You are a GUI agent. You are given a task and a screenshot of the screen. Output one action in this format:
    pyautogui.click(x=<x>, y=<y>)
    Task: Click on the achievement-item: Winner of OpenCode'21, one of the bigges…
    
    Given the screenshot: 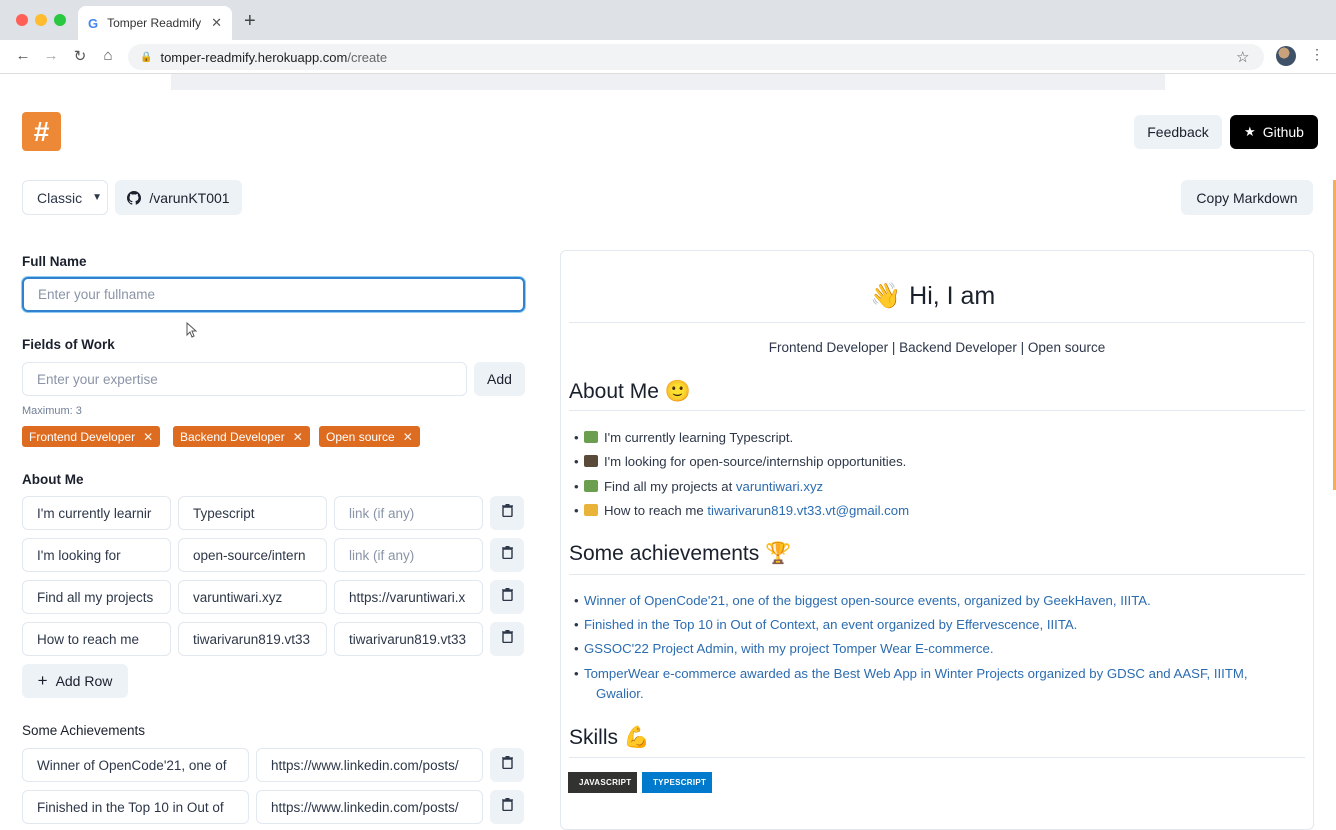 What is the action you would take?
    pyautogui.click(x=862, y=600)
    